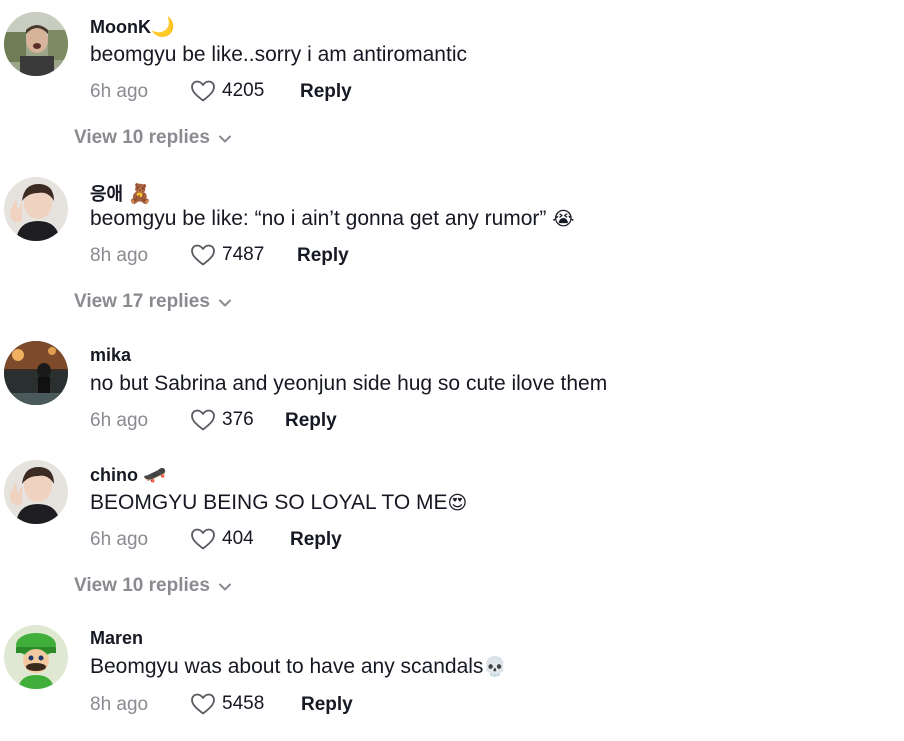  I want to click on like-button: 404, so click(222, 539).